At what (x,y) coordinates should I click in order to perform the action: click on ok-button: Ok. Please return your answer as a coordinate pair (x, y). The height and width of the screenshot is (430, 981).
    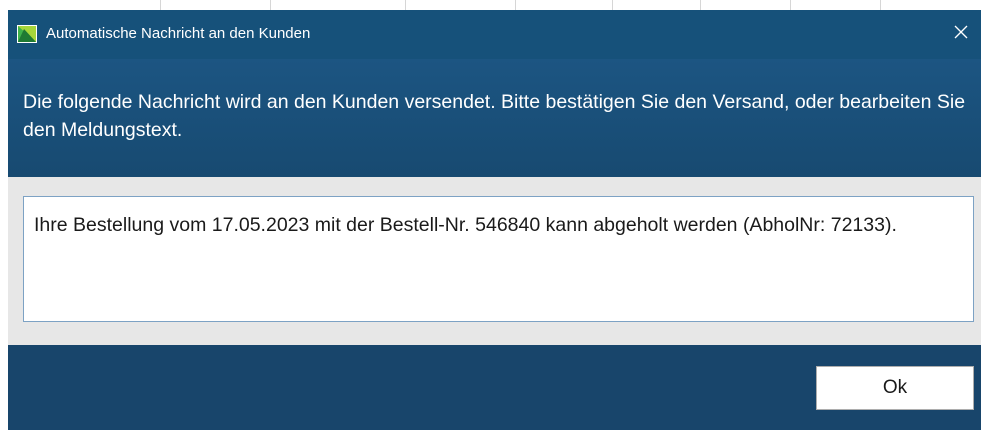
    Looking at the image, I should click on (895, 388).